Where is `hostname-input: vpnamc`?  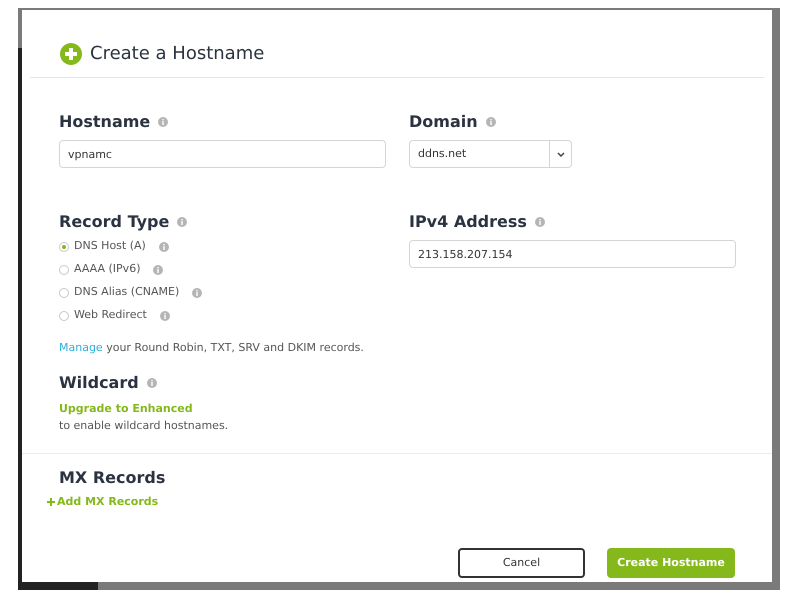 hostname-input: vpnamc is located at coordinates (222, 154).